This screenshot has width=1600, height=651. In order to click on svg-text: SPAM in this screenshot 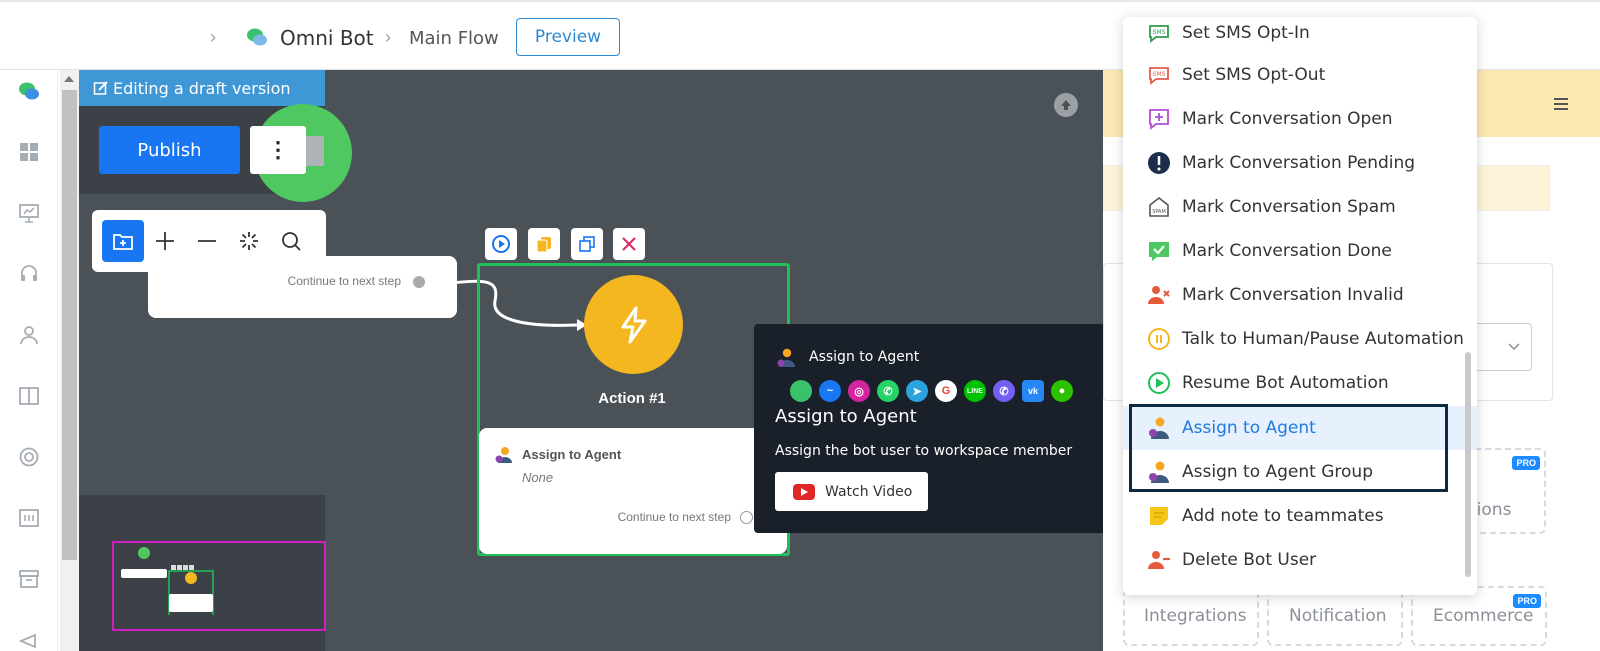, I will do `click(1159, 212)`.